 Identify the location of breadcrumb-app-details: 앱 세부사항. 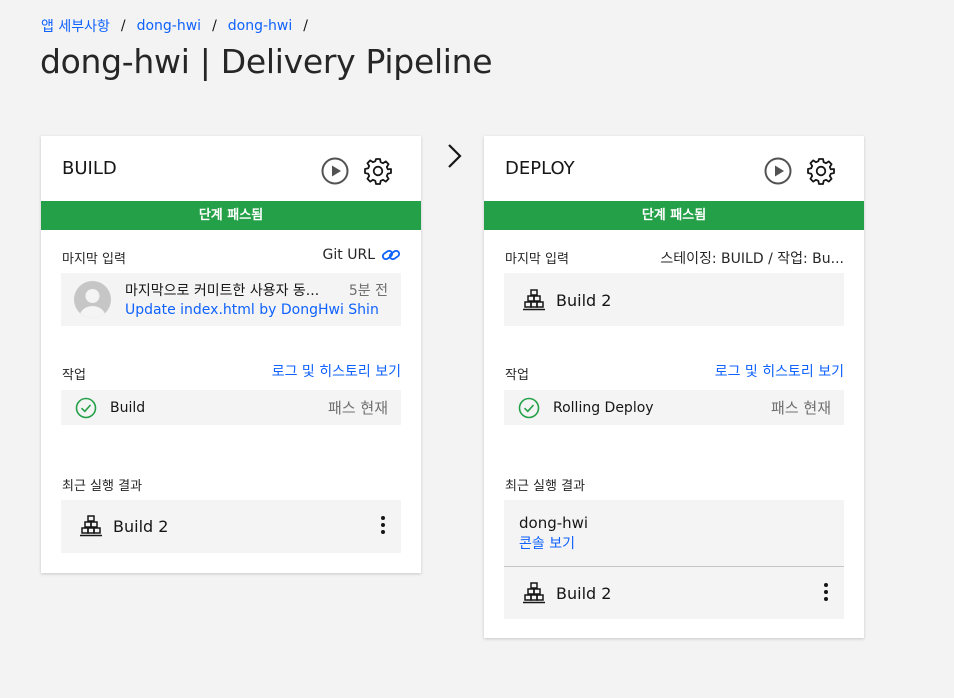
(75, 26).